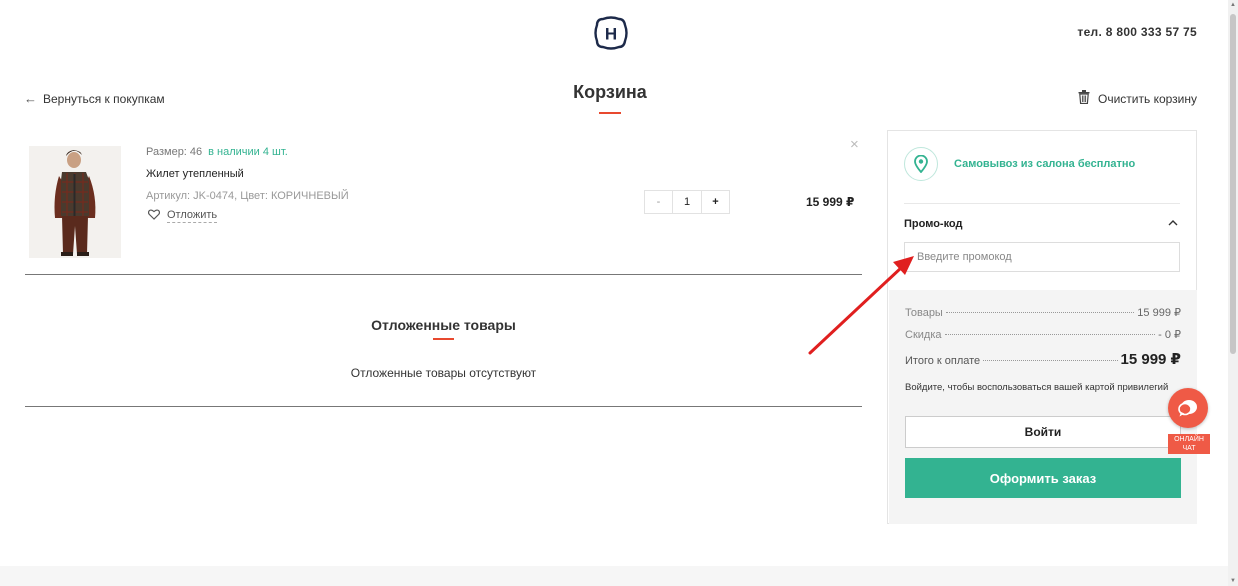 This screenshot has height=586, width=1238. What do you see at coordinates (443, 325) in the screenshot?
I see `postponed-title: Отложенные товары` at bounding box center [443, 325].